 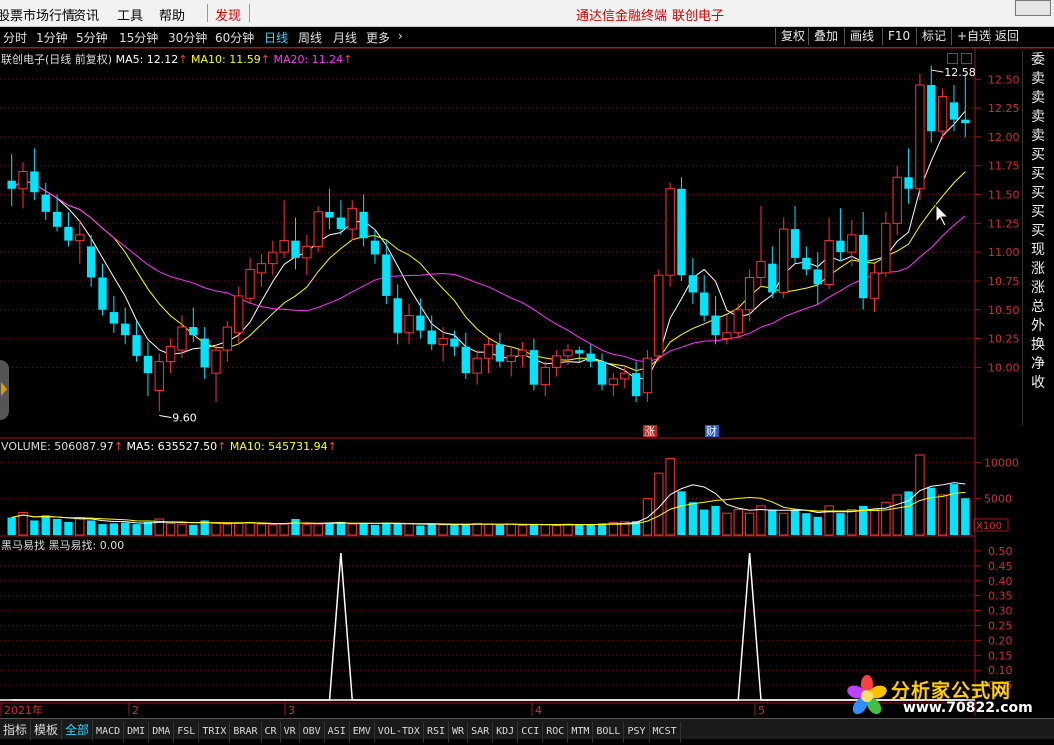 I want to click on tab-boll: BOLL, so click(x=609, y=732).